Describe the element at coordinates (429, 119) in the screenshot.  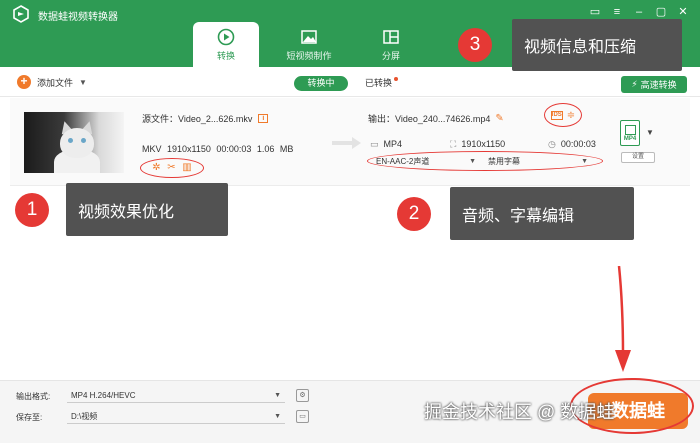
I see `output-file-name: 输出：Video_240...74626.mp4` at that location.